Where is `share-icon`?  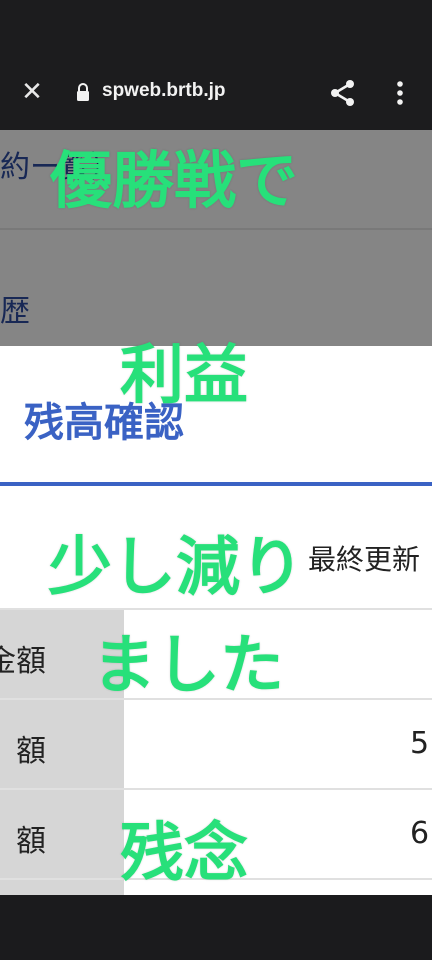
share-icon is located at coordinates (343, 93).